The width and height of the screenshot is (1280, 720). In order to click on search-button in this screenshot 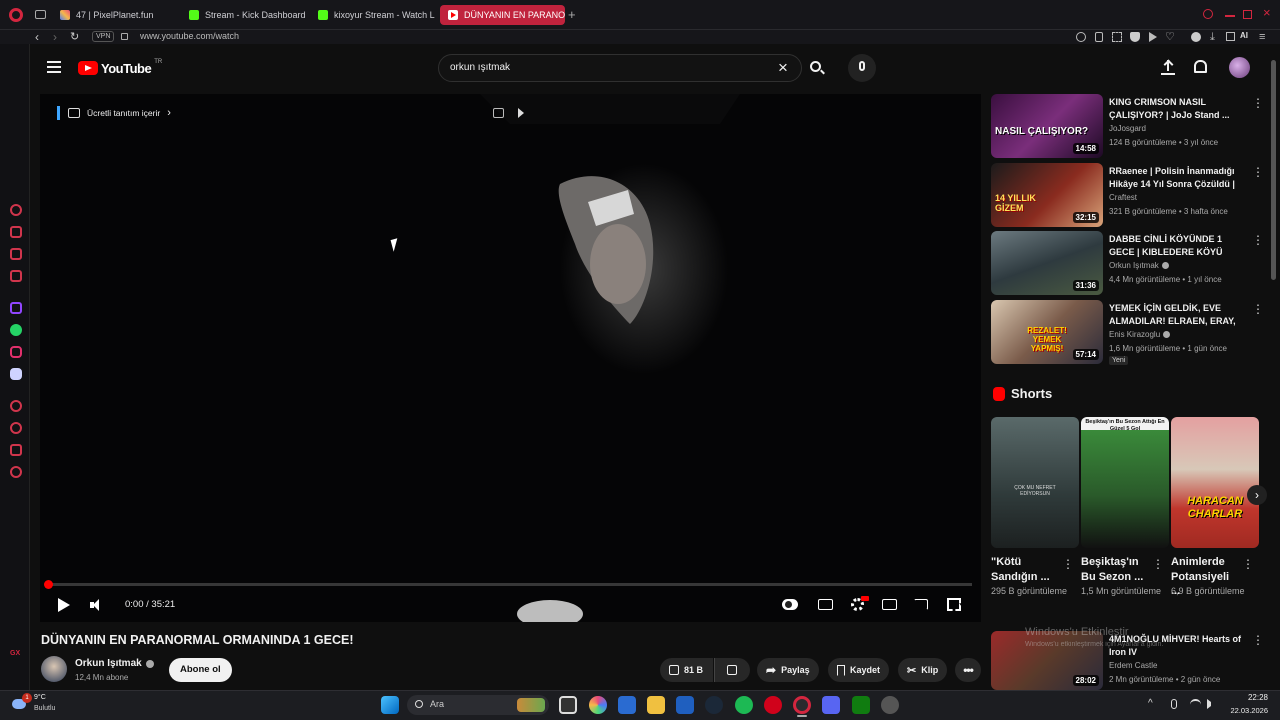, I will do `click(816, 68)`.